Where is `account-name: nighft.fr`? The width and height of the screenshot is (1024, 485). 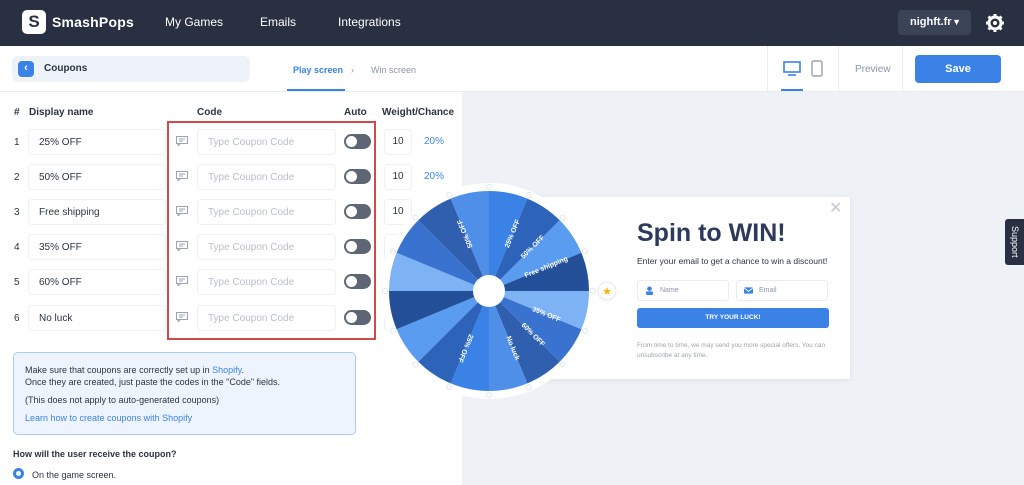 account-name: nighft.fr is located at coordinates (931, 22).